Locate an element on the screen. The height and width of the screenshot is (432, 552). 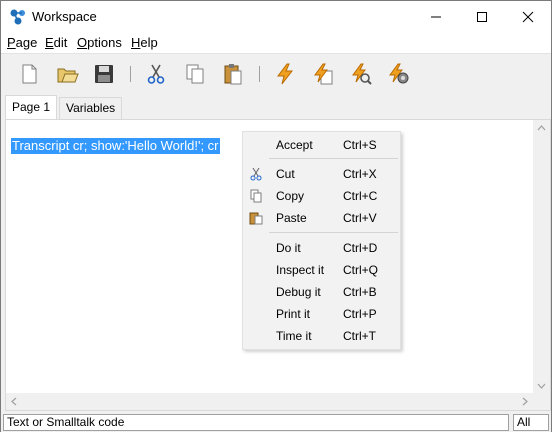
do-it-button is located at coordinates (285, 74).